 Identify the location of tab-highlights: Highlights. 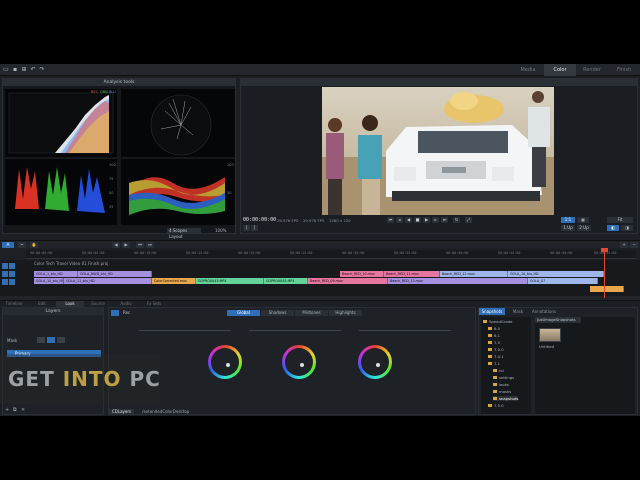
(346, 313).